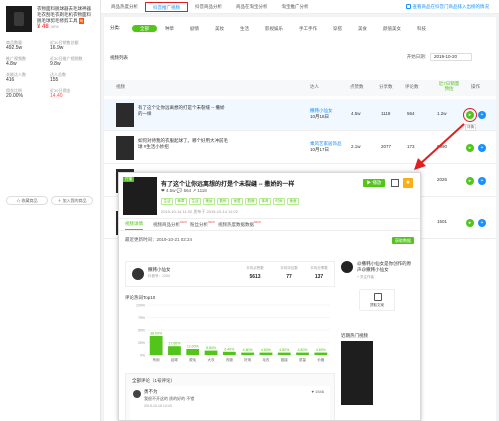  Describe the element at coordinates (65, 15) in the screenshot. I see `product-name: 衣物面料脱球器去毛球神器毛衣刮毛衣剃毛机衣物面料脱毛球剪毛修剪工具淘` at that location.